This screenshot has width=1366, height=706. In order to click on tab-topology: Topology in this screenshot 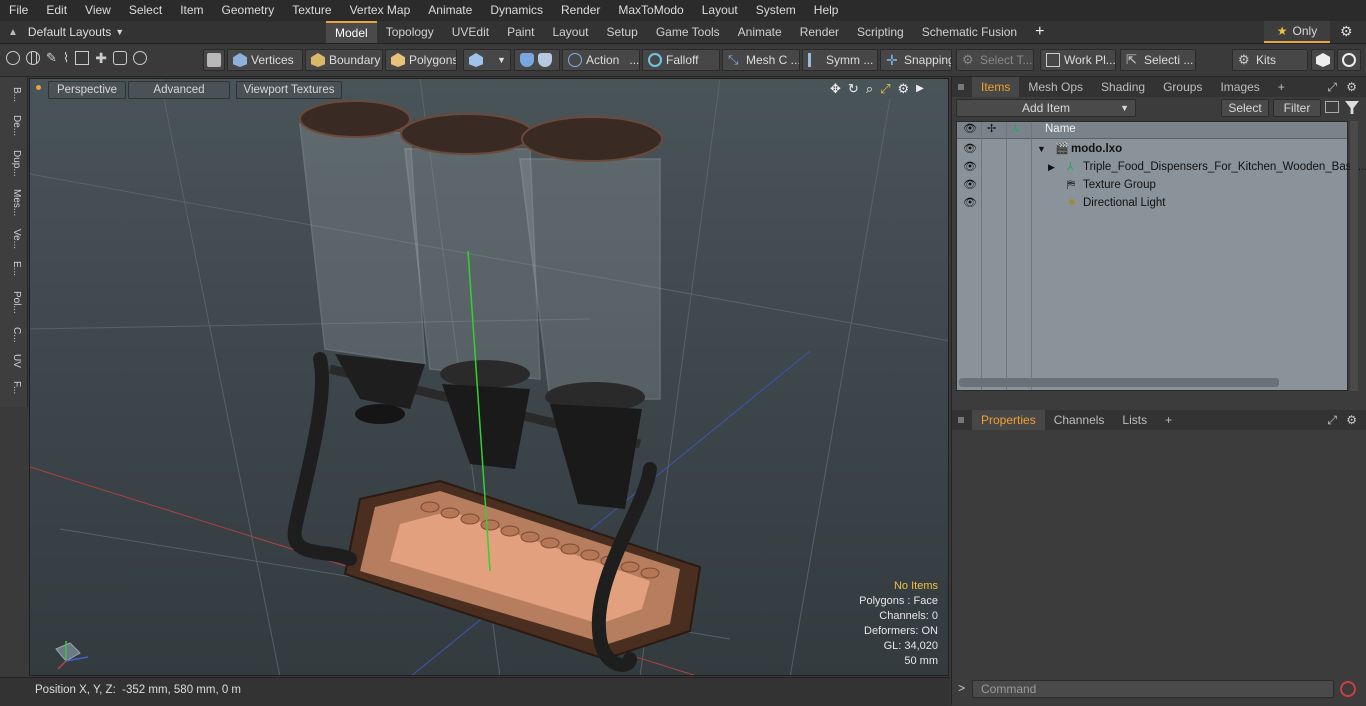, I will do `click(410, 32)`.